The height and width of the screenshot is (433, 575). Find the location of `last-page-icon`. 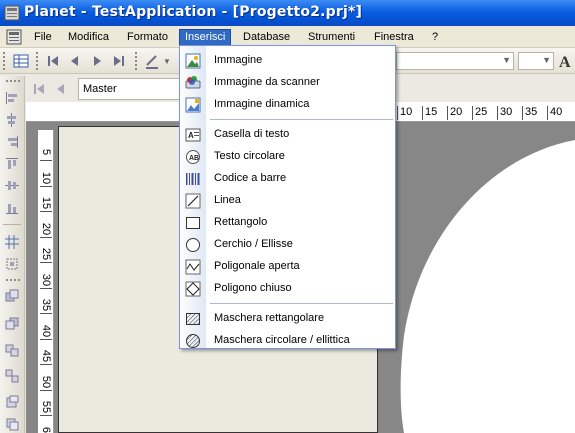

last-page-icon is located at coordinates (119, 61).